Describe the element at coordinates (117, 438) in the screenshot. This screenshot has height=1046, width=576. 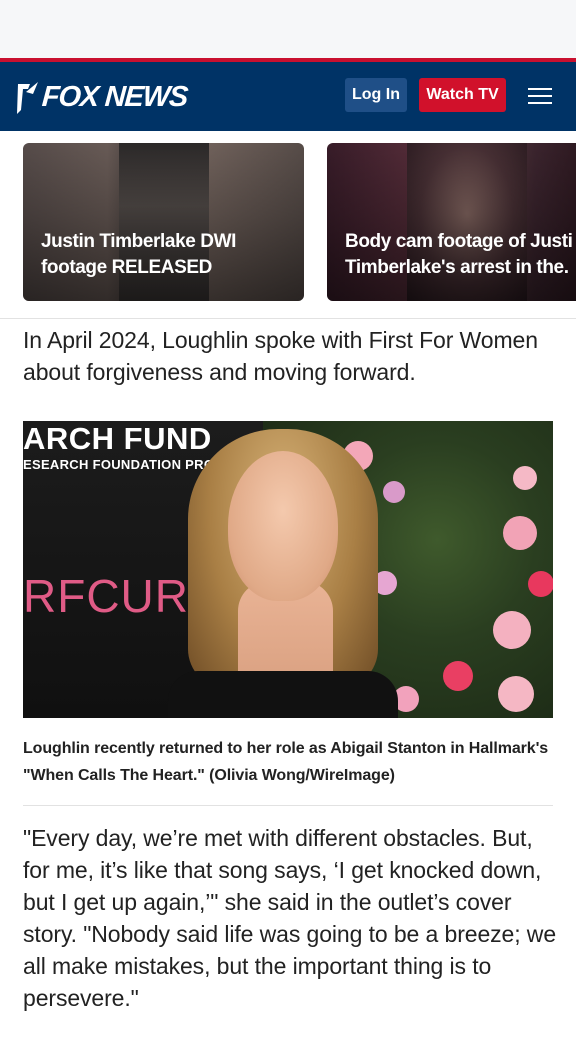
I see `backdrop-text: ARCH FUND` at that location.